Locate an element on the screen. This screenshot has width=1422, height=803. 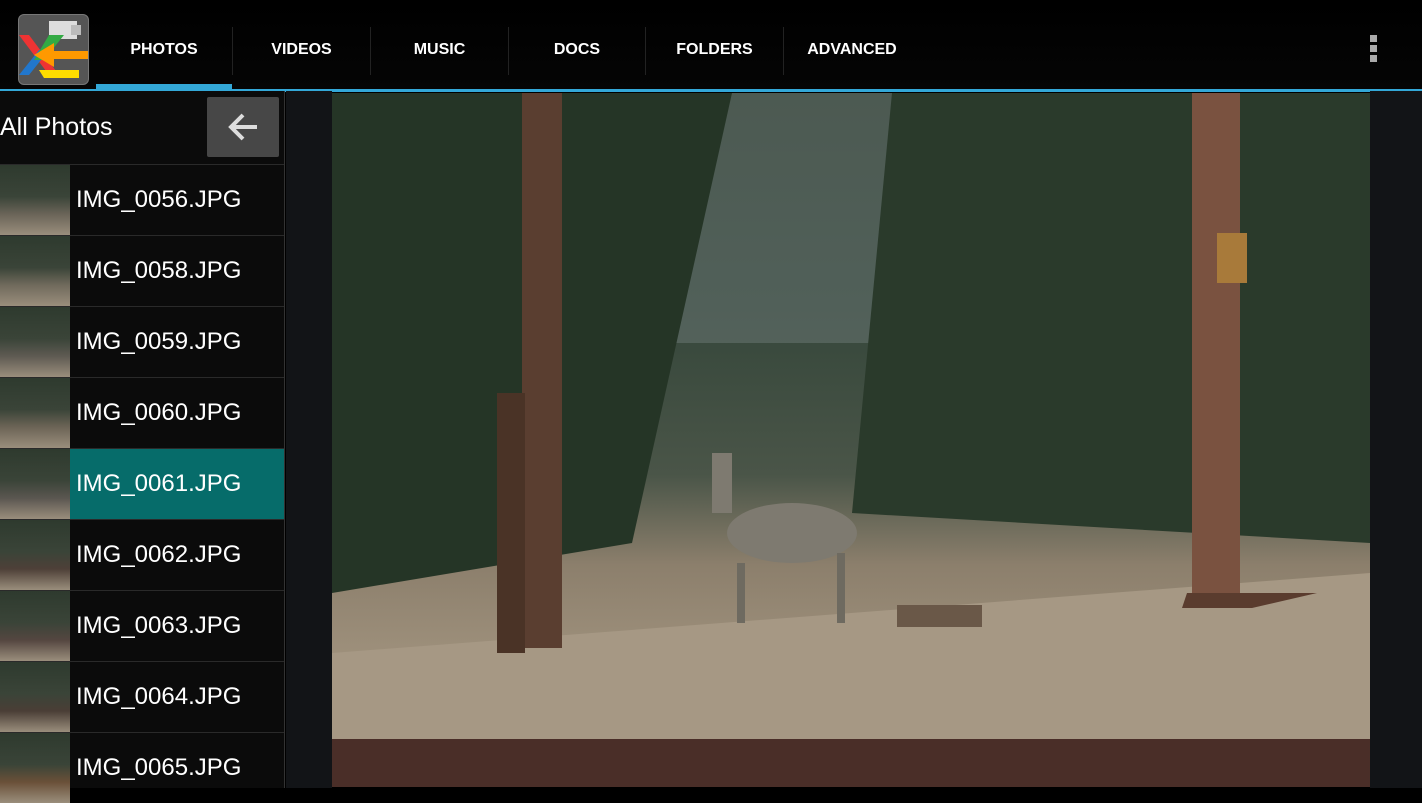
tab-music: MUSIC is located at coordinates (439, 50).